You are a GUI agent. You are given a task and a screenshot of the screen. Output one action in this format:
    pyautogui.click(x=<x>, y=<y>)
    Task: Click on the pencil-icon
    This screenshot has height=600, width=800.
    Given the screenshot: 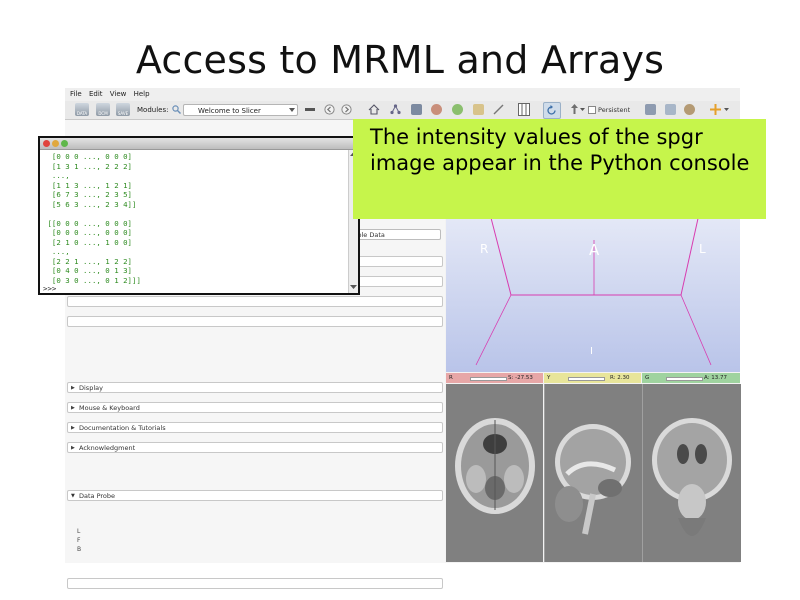 What is the action you would take?
    pyautogui.click(x=498, y=109)
    